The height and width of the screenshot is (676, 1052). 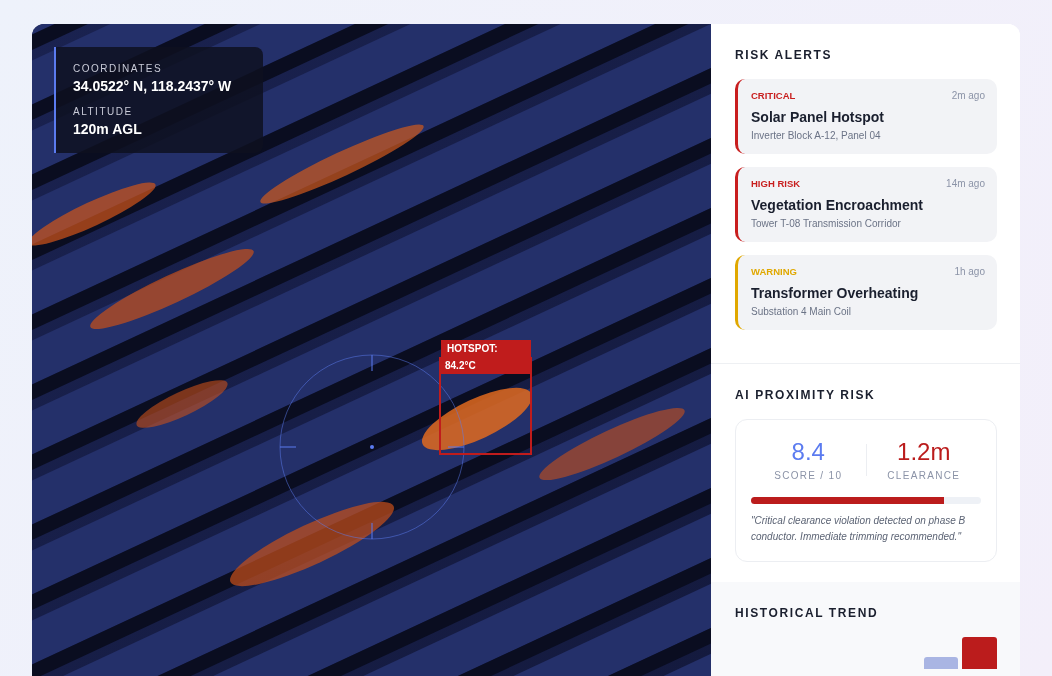 I want to click on alert-card: CRITICAL 2m ago Solar Panel Hotspot Inverter Block A-12, Panel 04, so click(x=866, y=116).